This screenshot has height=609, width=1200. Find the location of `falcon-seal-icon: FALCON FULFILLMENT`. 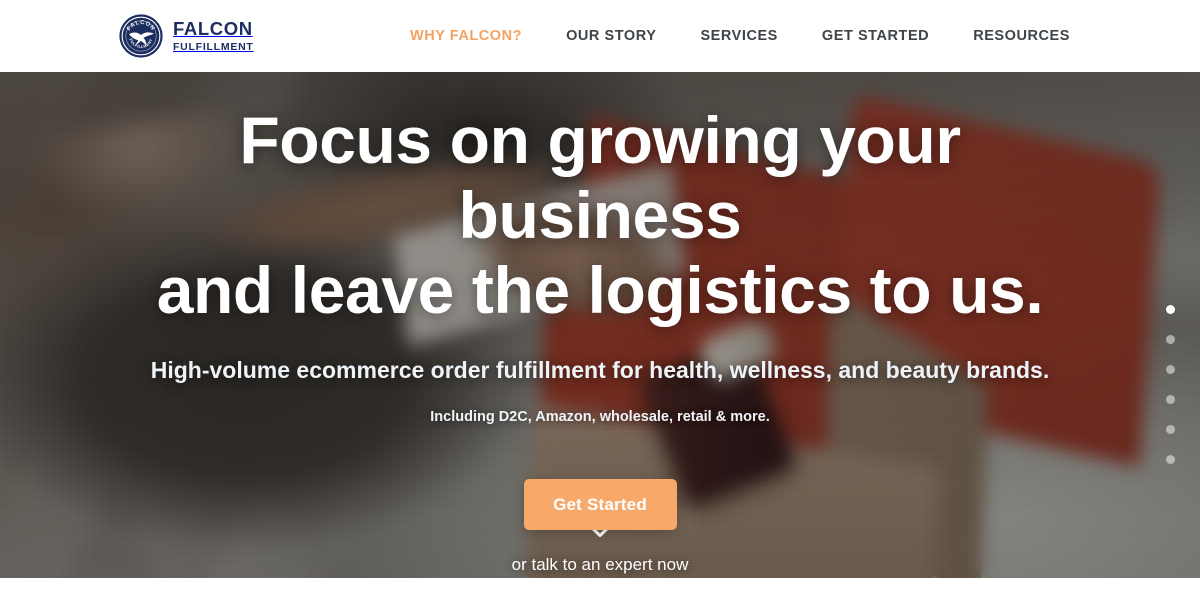

falcon-seal-icon: FALCON FULFILLMENT is located at coordinates (141, 36).